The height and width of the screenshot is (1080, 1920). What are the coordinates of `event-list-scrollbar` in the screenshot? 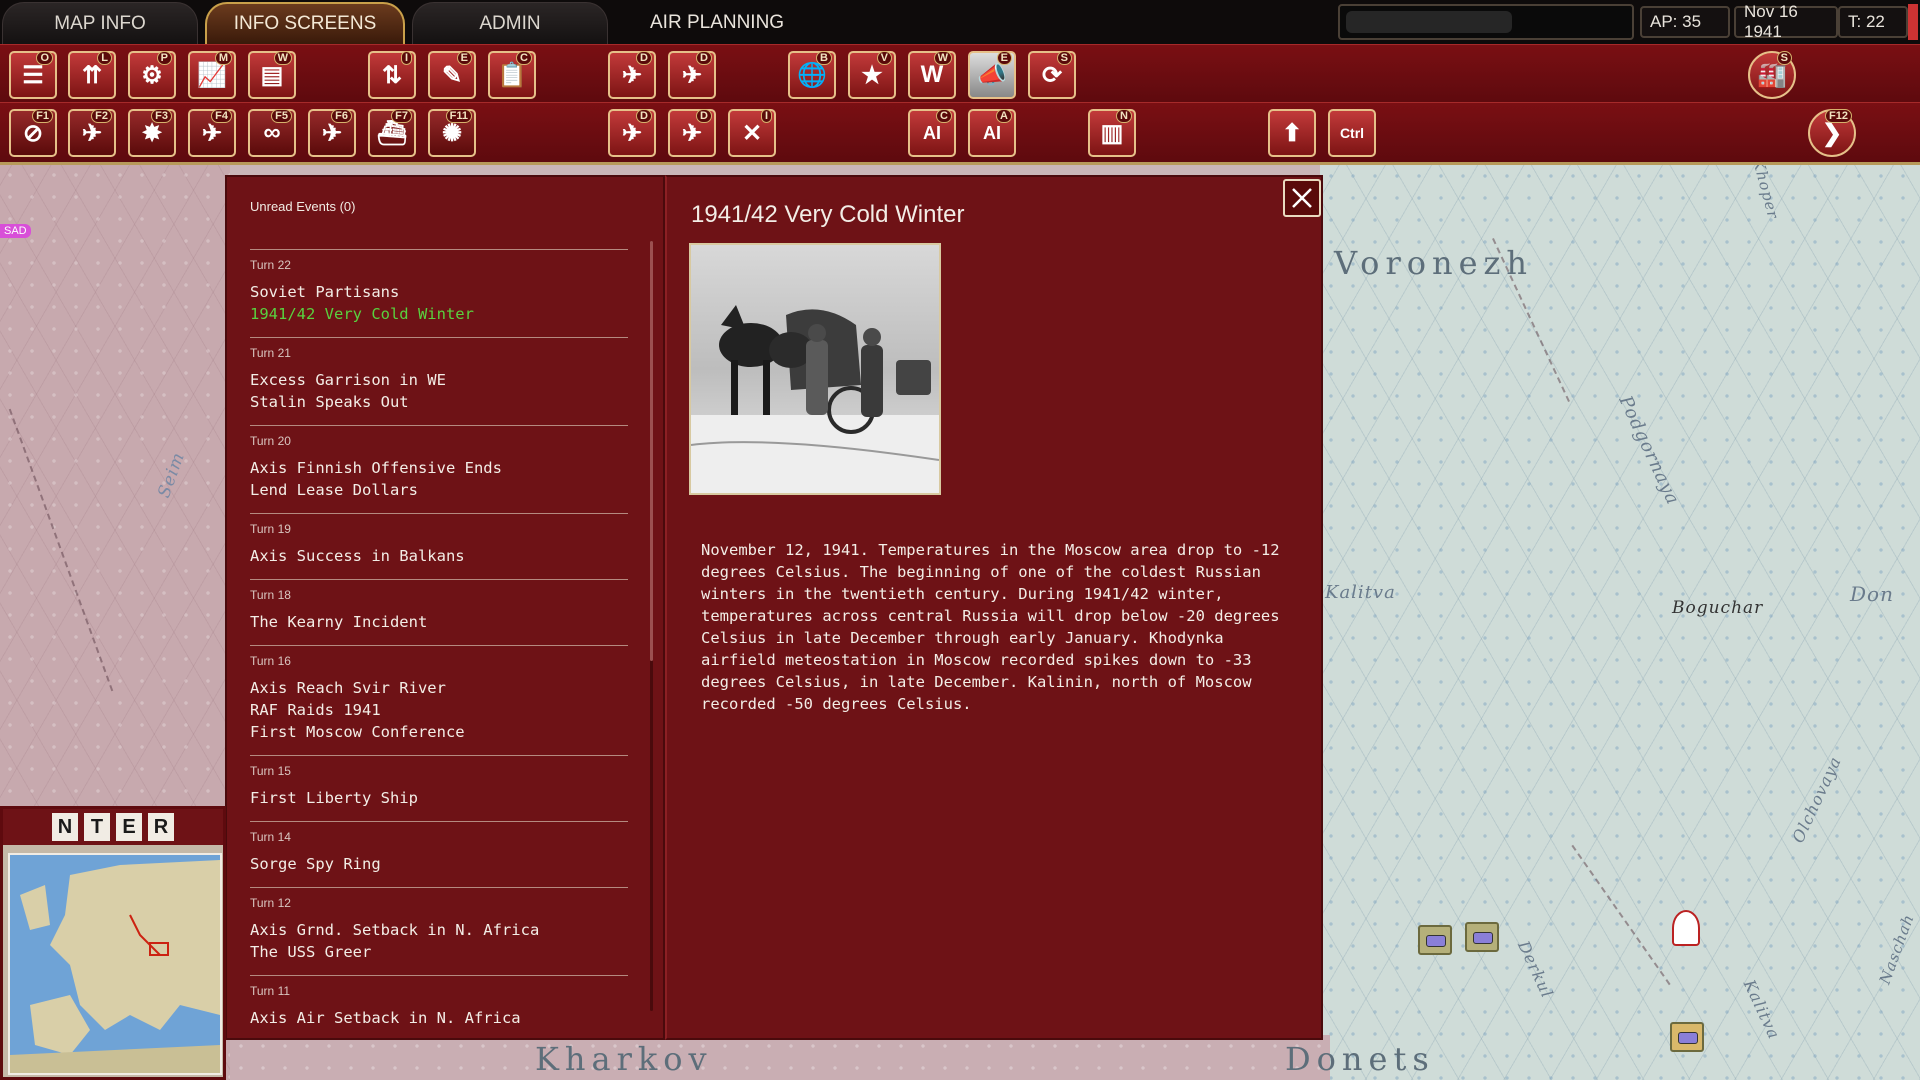 It's located at (651, 626).